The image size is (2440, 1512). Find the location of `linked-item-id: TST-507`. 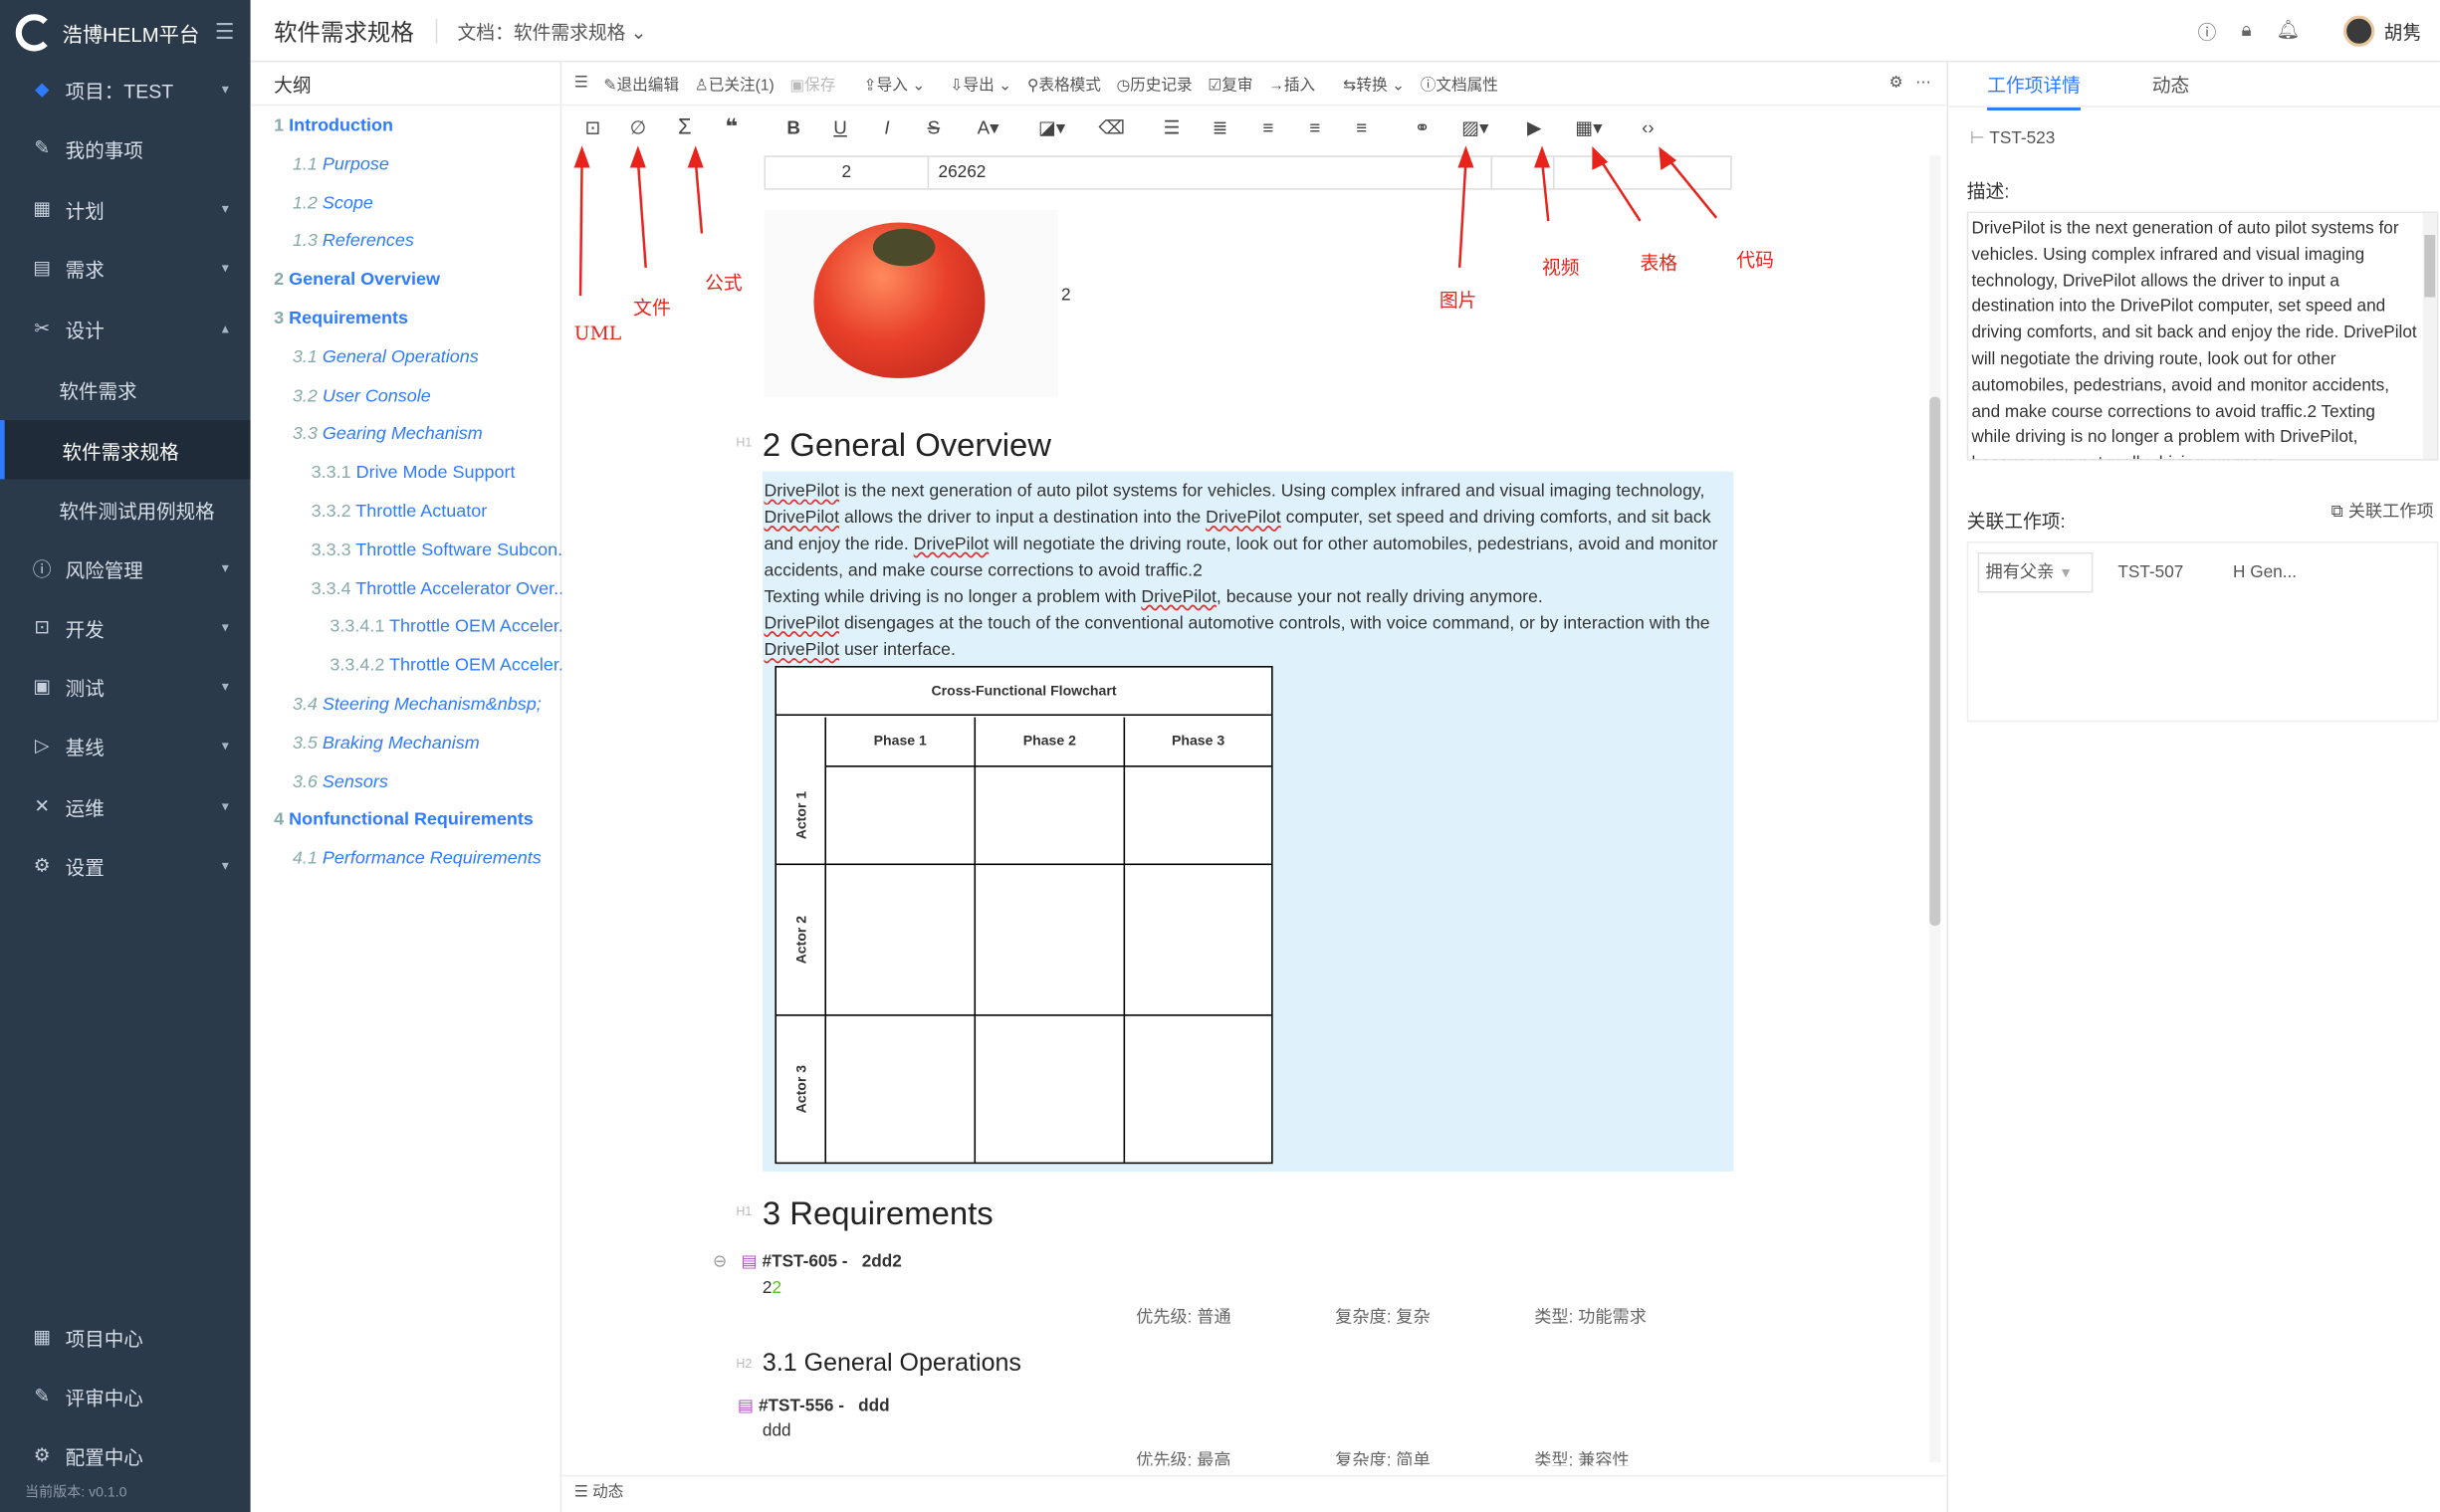

linked-item-id: TST-507 is located at coordinates (2150, 572).